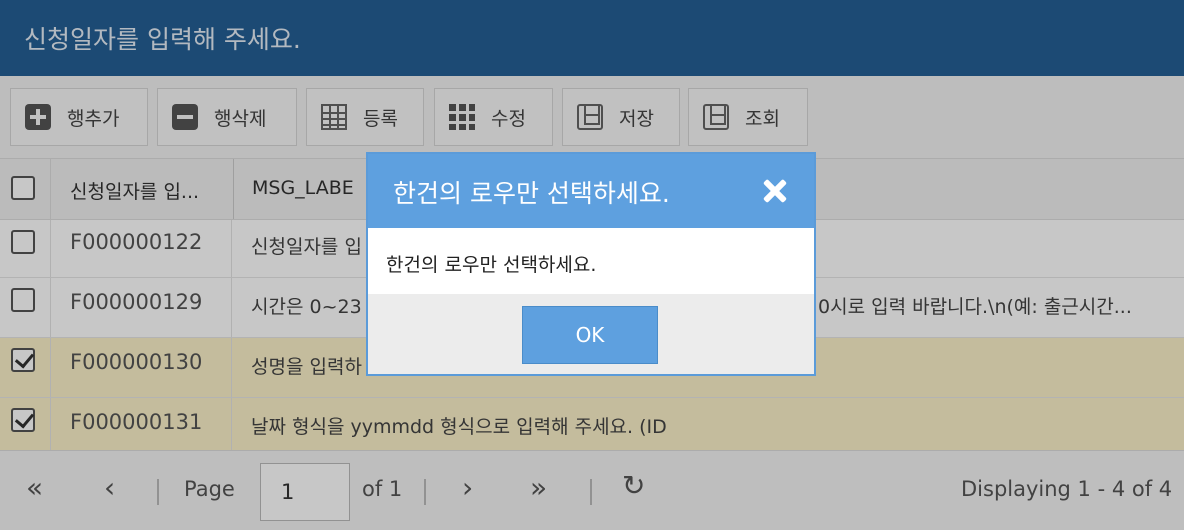  I want to click on dialog-title: 한건의 로우만 선택하세요., so click(531, 193).